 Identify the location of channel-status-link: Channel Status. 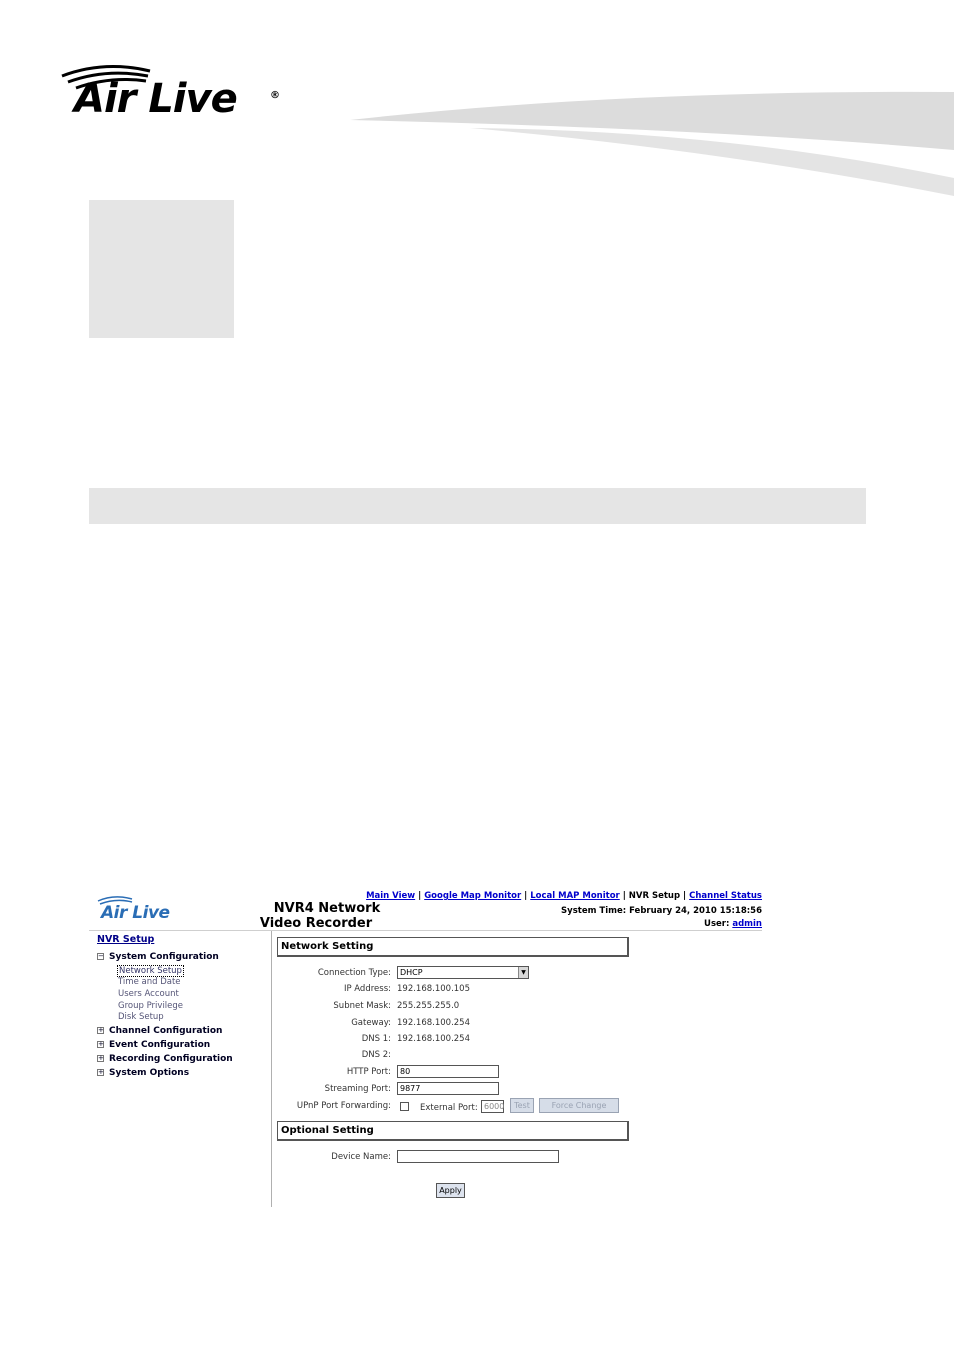
(725, 896).